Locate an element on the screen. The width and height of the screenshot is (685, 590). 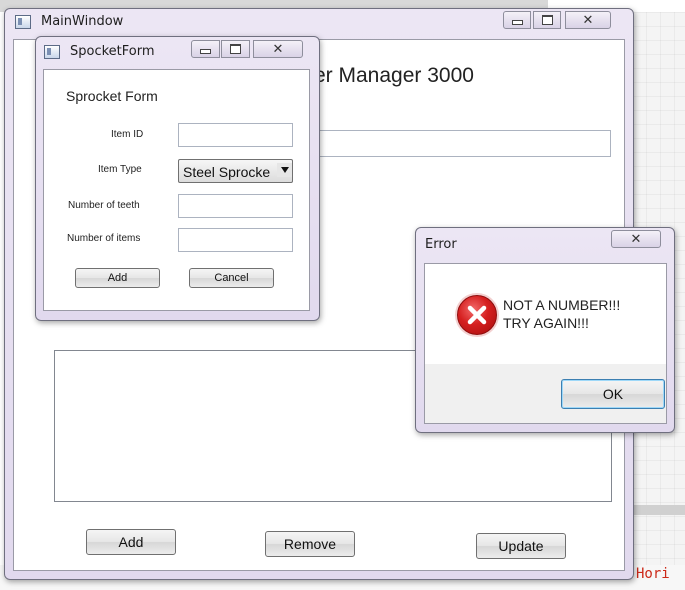
main-text-input is located at coordinates (457, 143).